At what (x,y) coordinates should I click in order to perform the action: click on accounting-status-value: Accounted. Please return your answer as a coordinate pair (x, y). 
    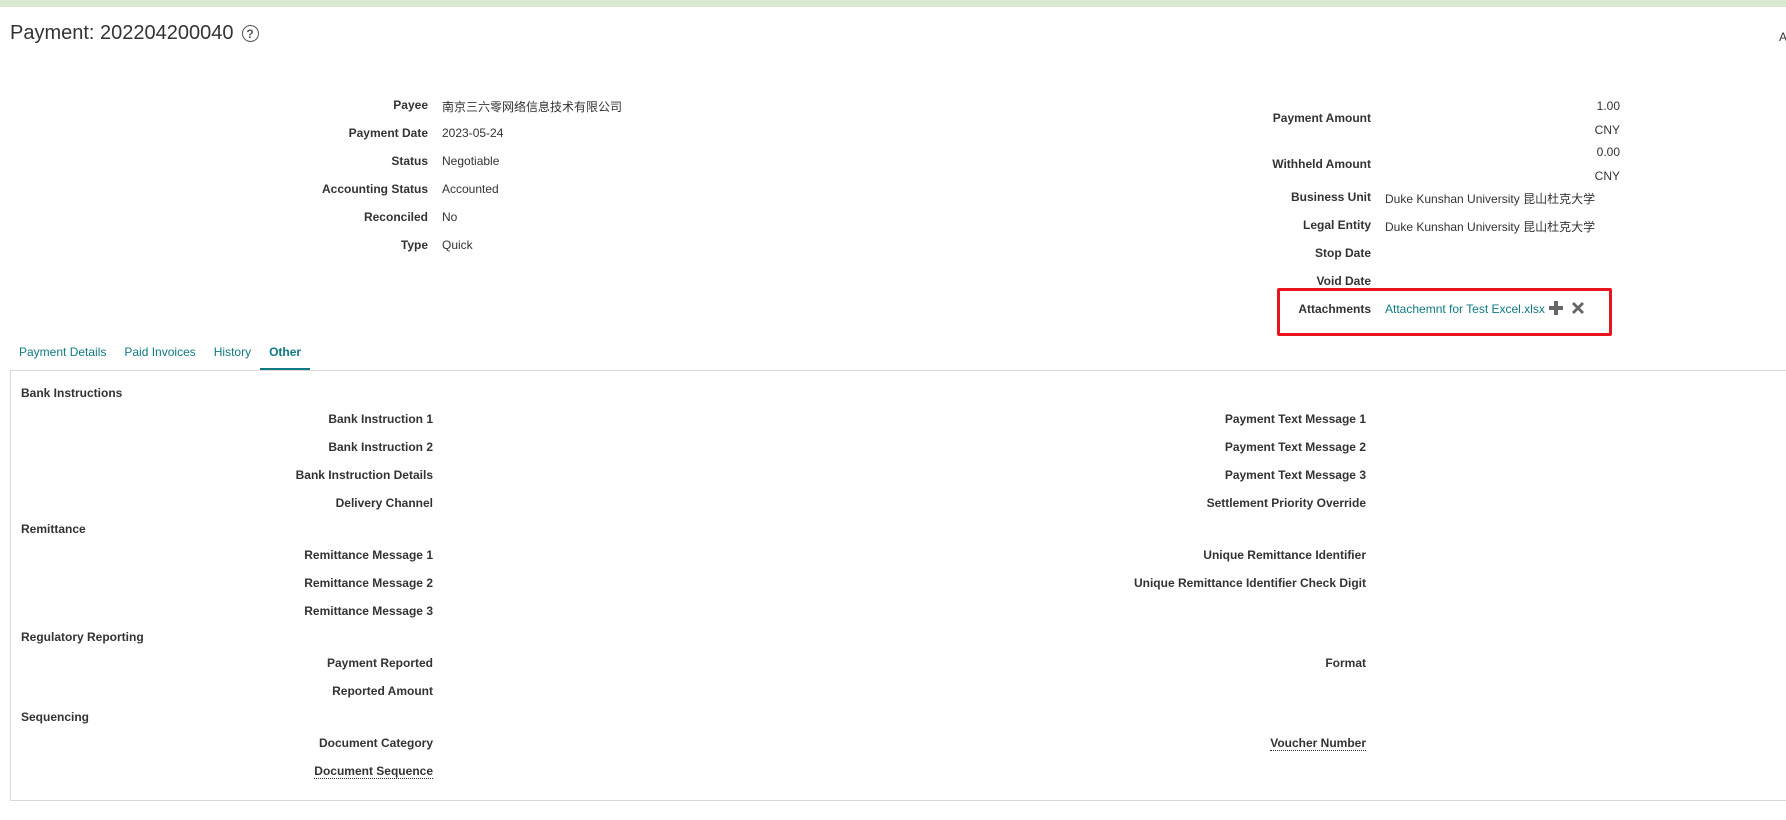
    Looking at the image, I should click on (470, 189).